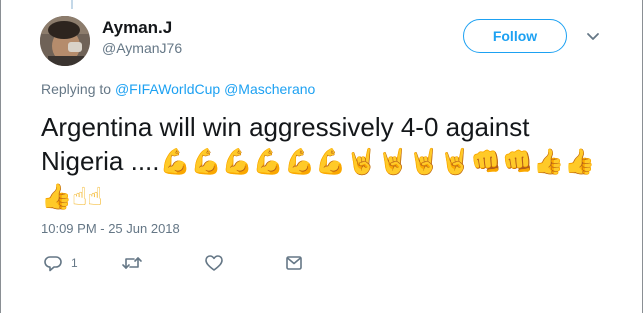 This screenshot has width=644, height=313. What do you see at coordinates (72, 4) in the screenshot?
I see `thread-connector` at bounding box center [72, 4].